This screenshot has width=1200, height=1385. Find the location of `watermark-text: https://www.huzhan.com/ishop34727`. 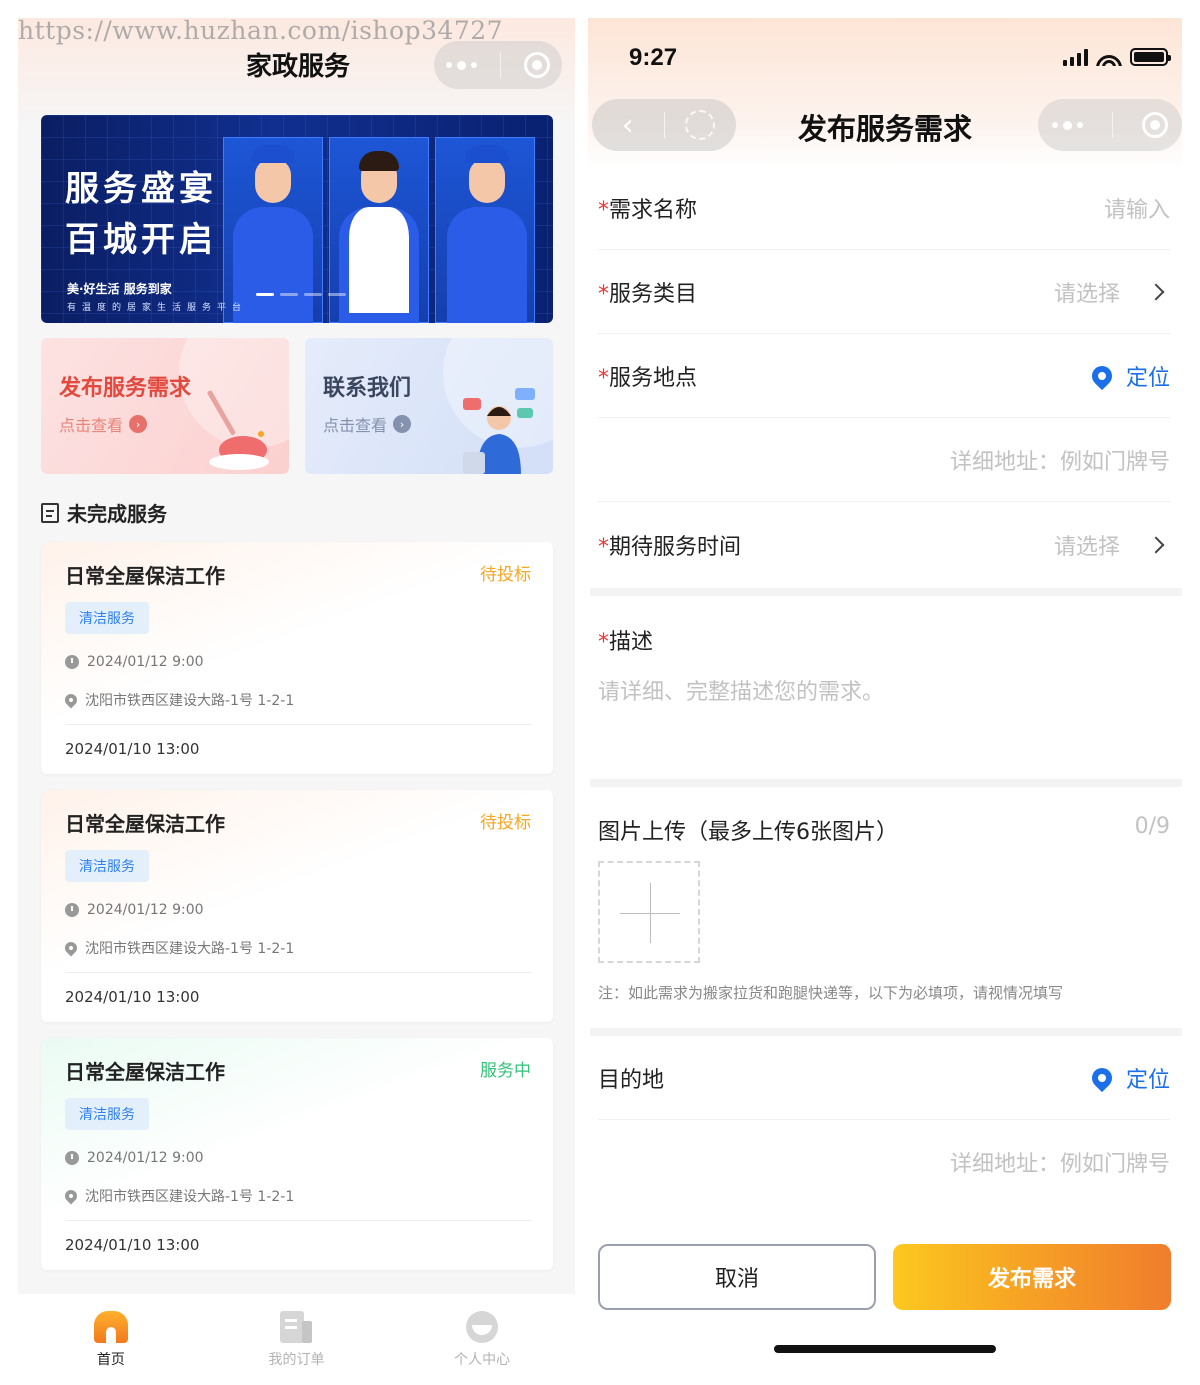

watermark-text: https://www.huzhan.com/ishop34727 is located at coordinates (261, 30).